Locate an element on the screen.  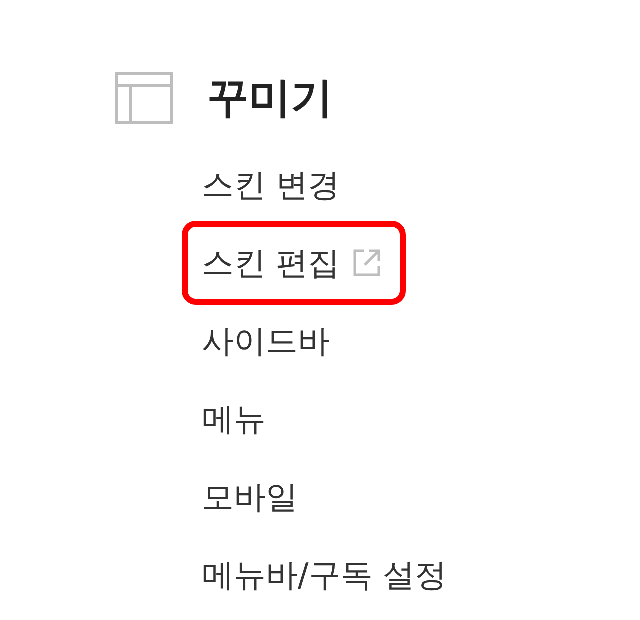
section-title: 꾸미기 is located at coordinates (270, 98).